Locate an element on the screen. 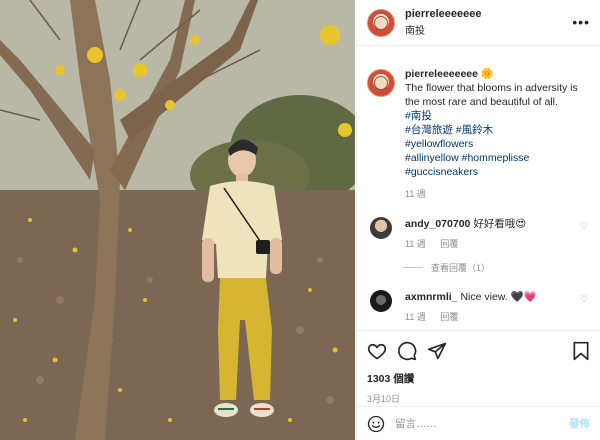  comment-icon is located at coordinates (407, 351).